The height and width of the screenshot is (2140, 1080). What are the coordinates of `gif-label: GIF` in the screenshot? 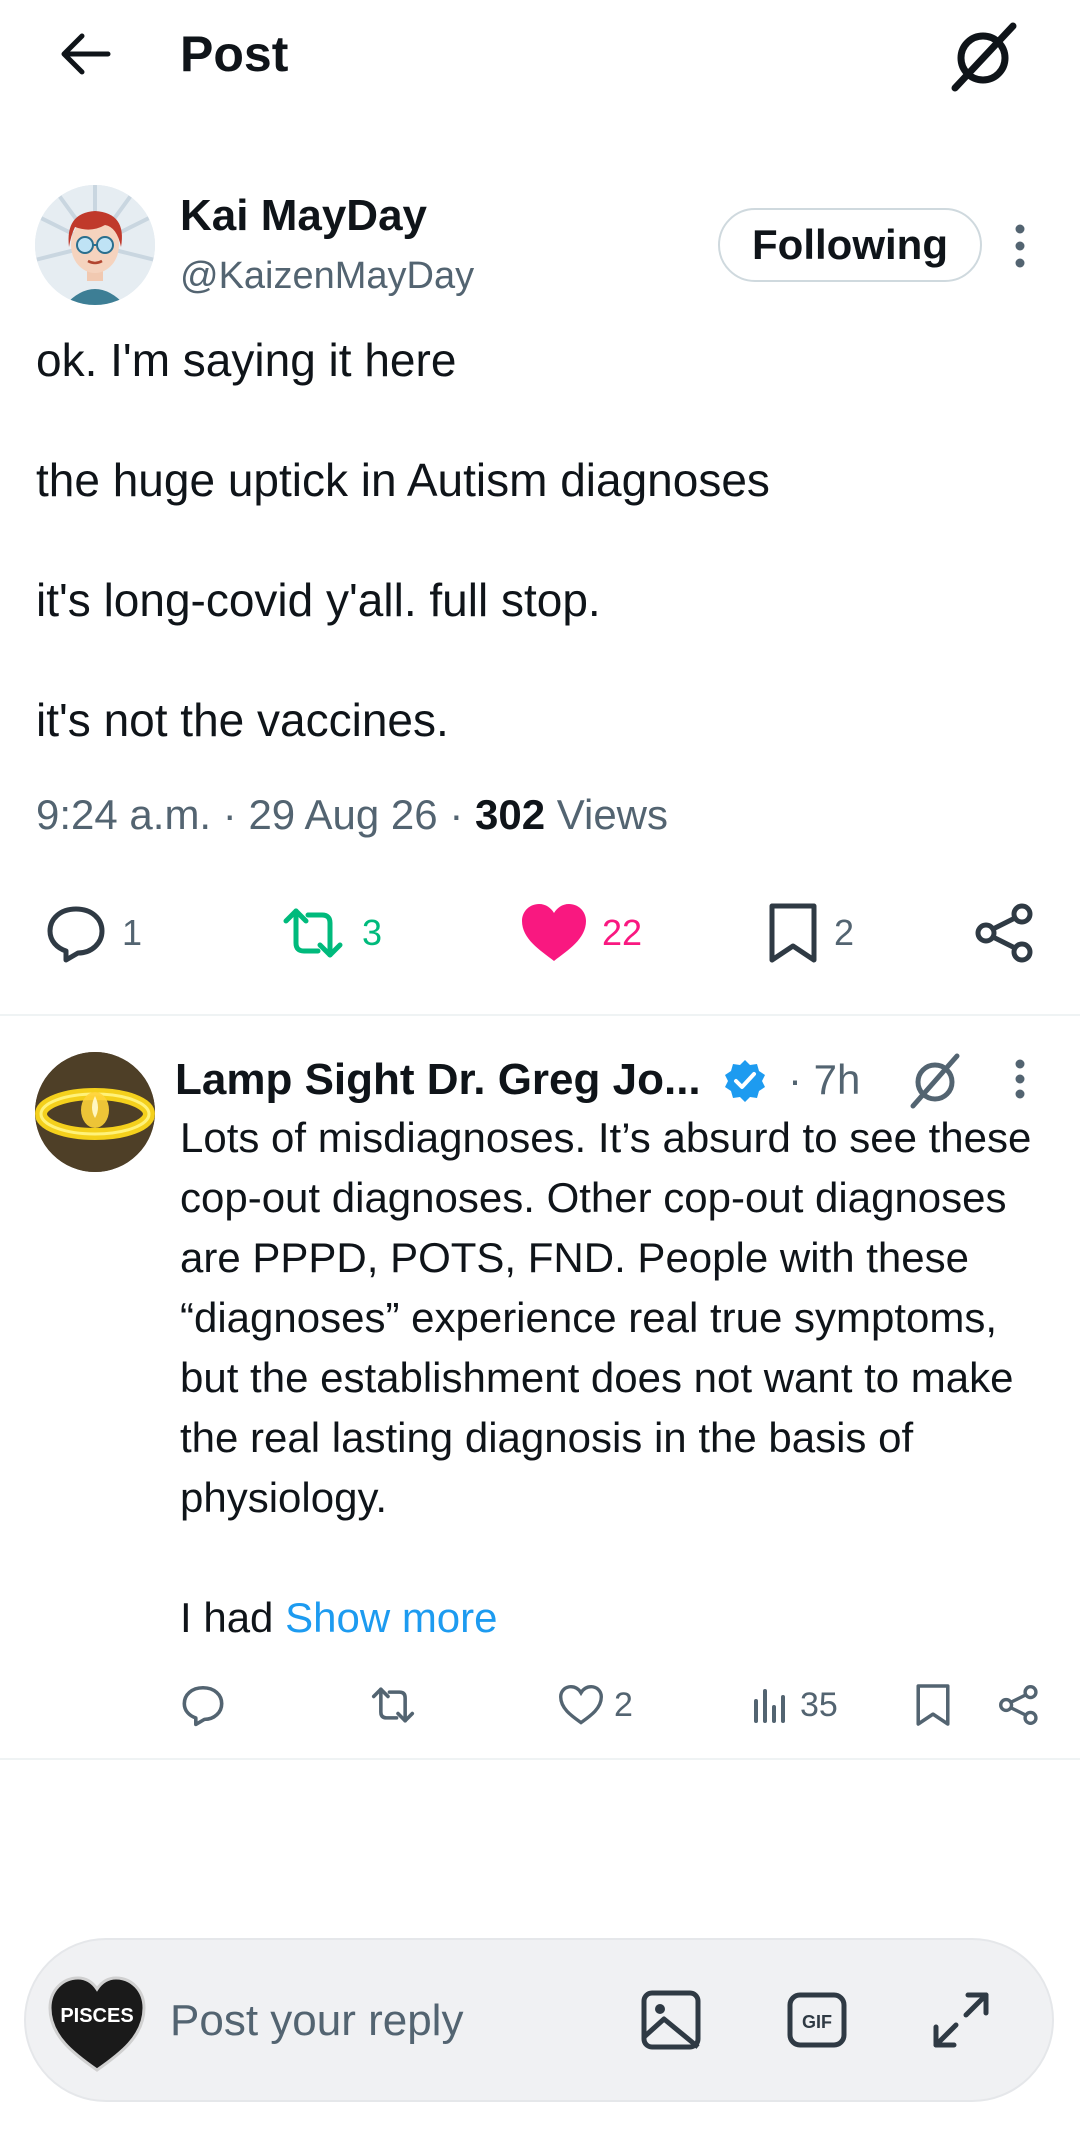 It's located at (817, 2022).